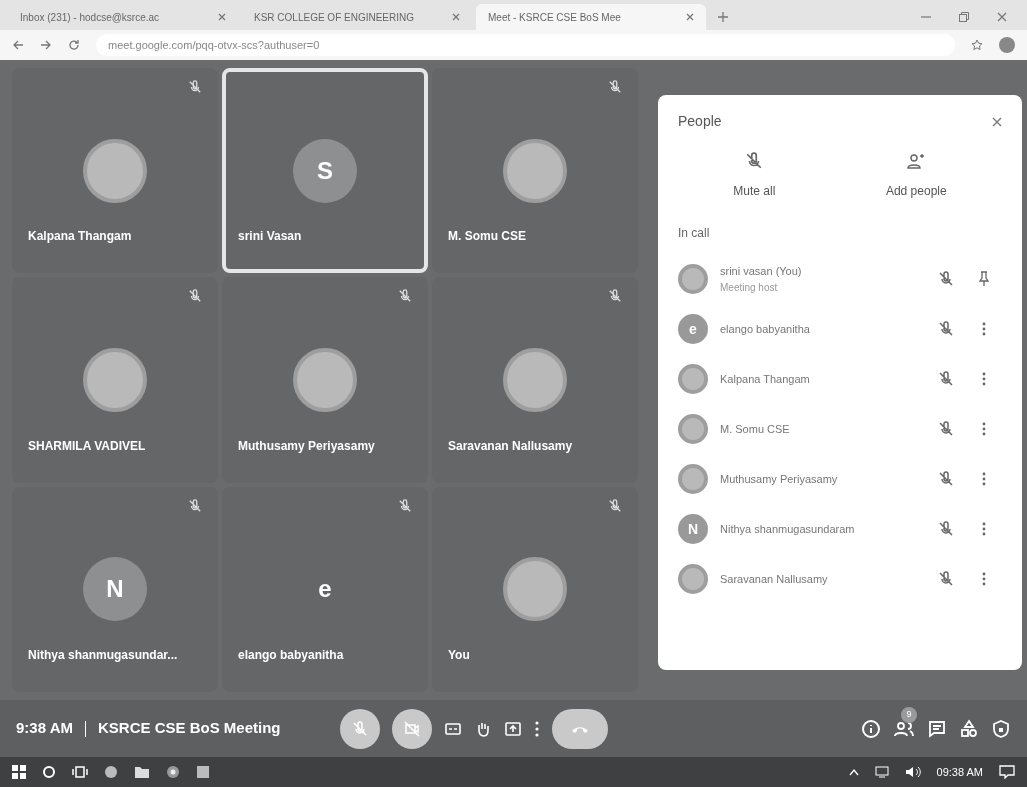  I want to click on participant-name: srini vasan (You), so click(823, 271).